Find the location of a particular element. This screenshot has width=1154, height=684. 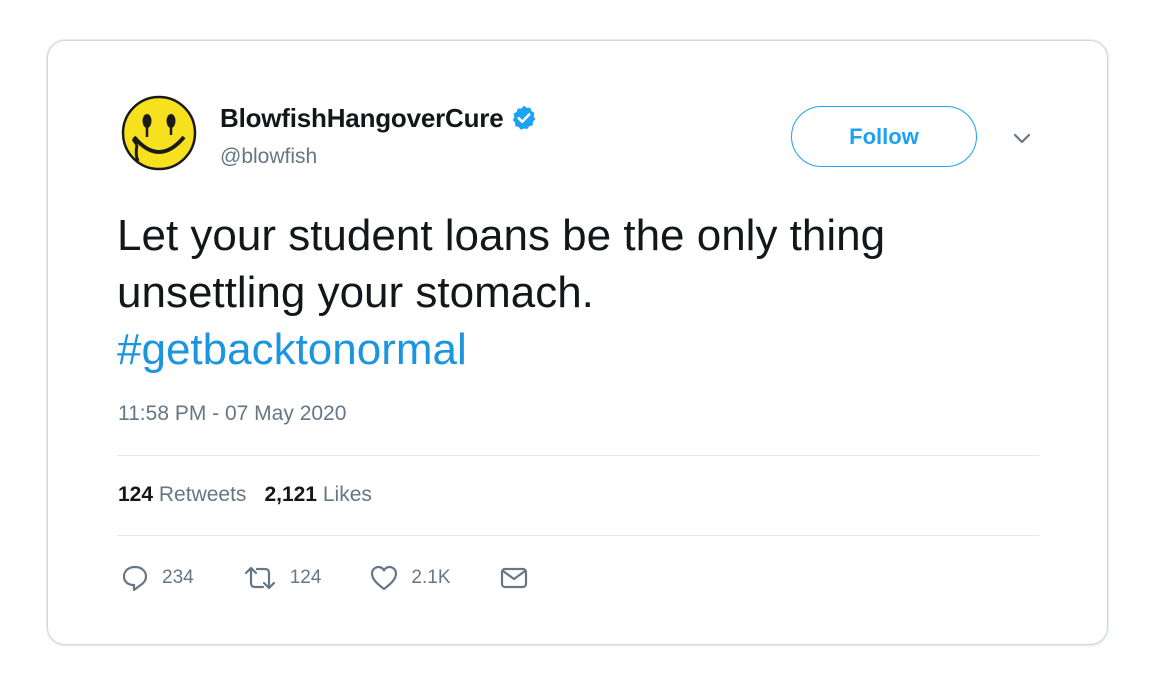

retweets-label: Retweets is located at coordinates (202, 494).